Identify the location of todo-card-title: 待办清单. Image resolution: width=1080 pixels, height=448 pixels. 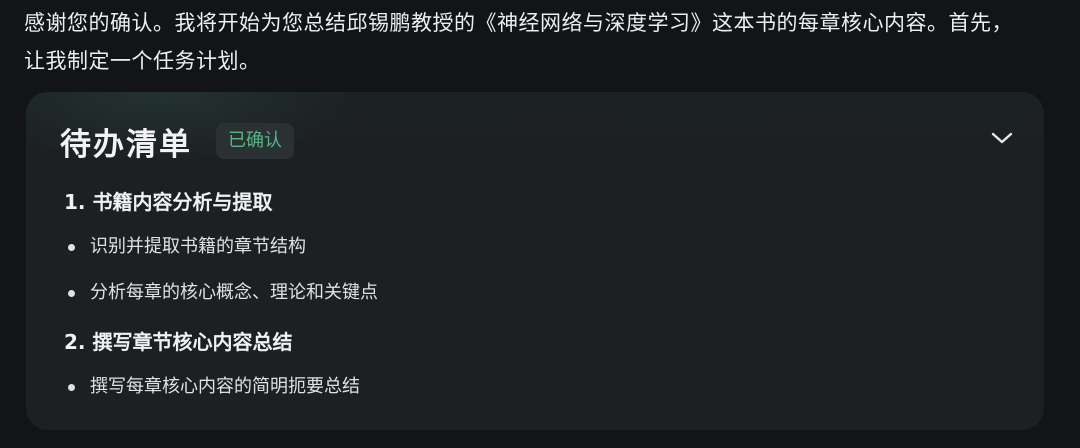
(126, 144).